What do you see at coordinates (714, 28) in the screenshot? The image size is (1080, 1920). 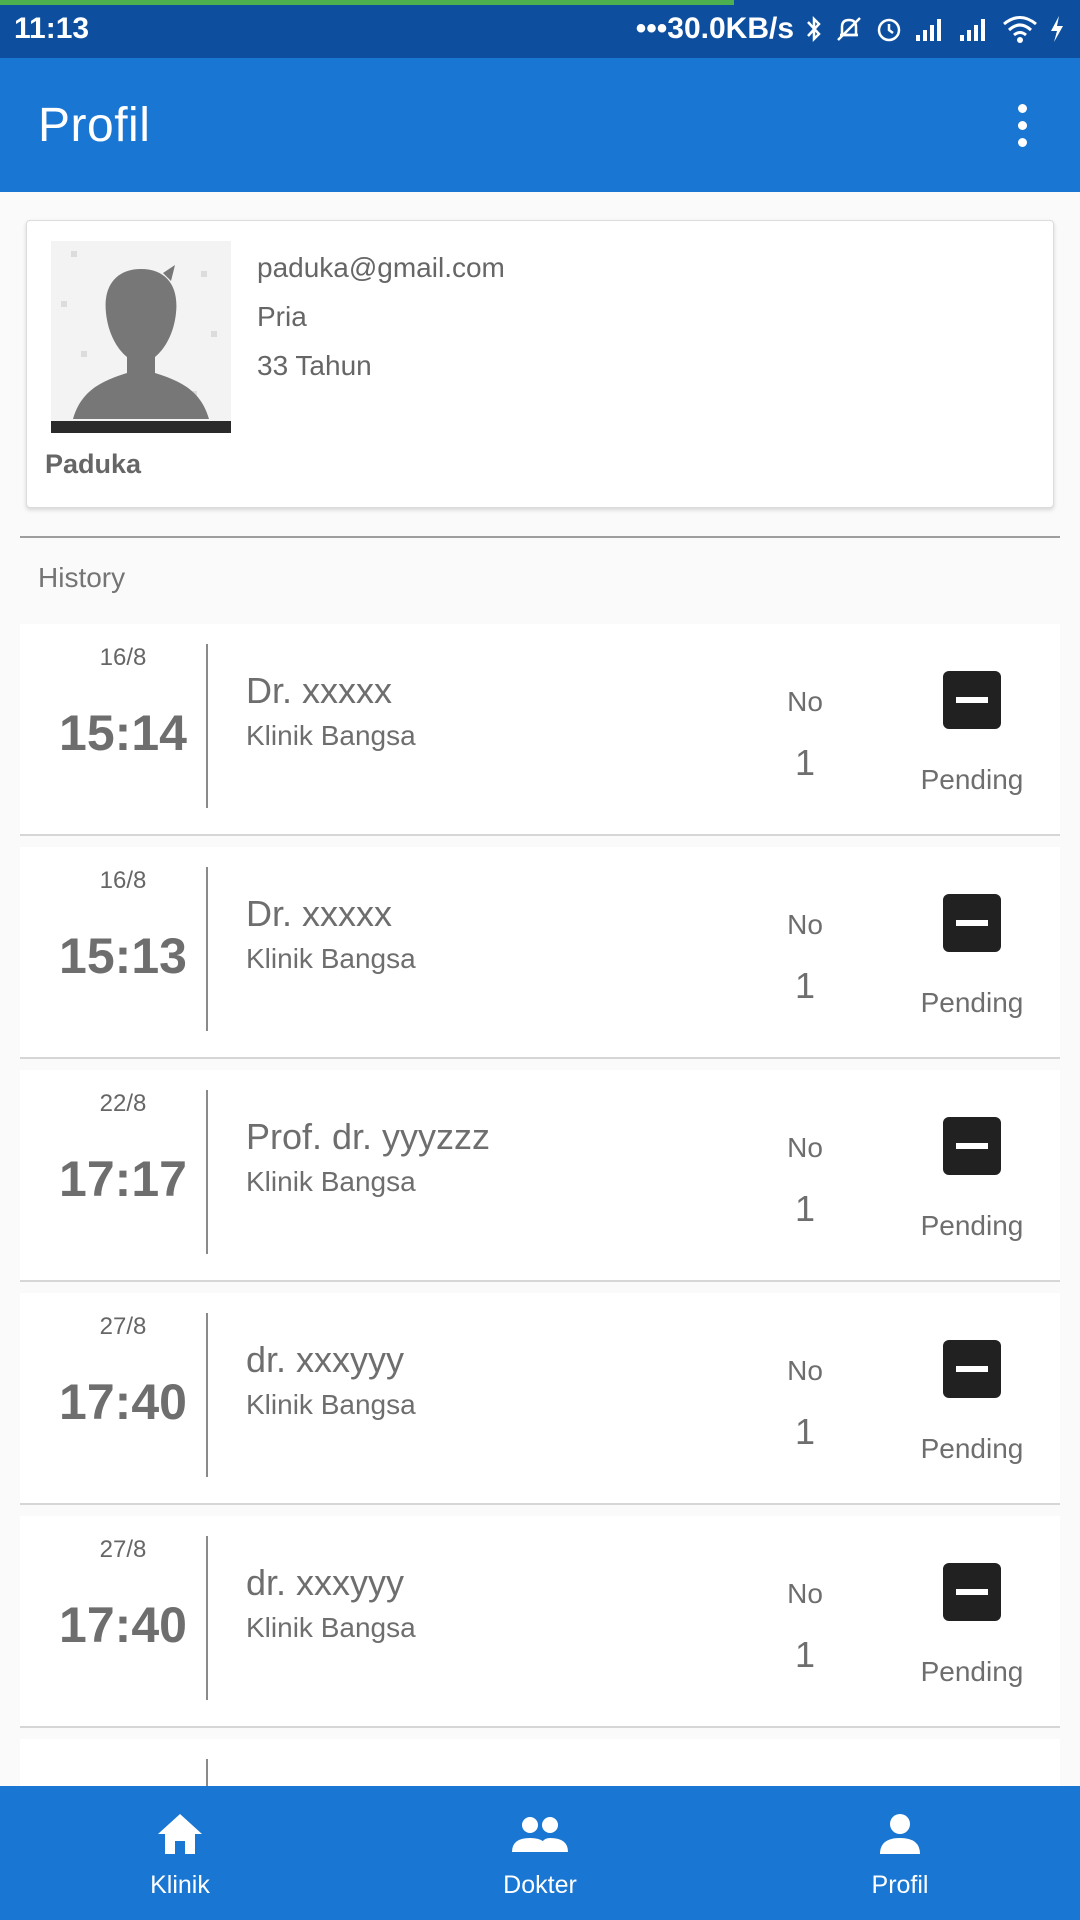 I see `network-speed: •••30.0KB/s` at bounding box center [714, 28].